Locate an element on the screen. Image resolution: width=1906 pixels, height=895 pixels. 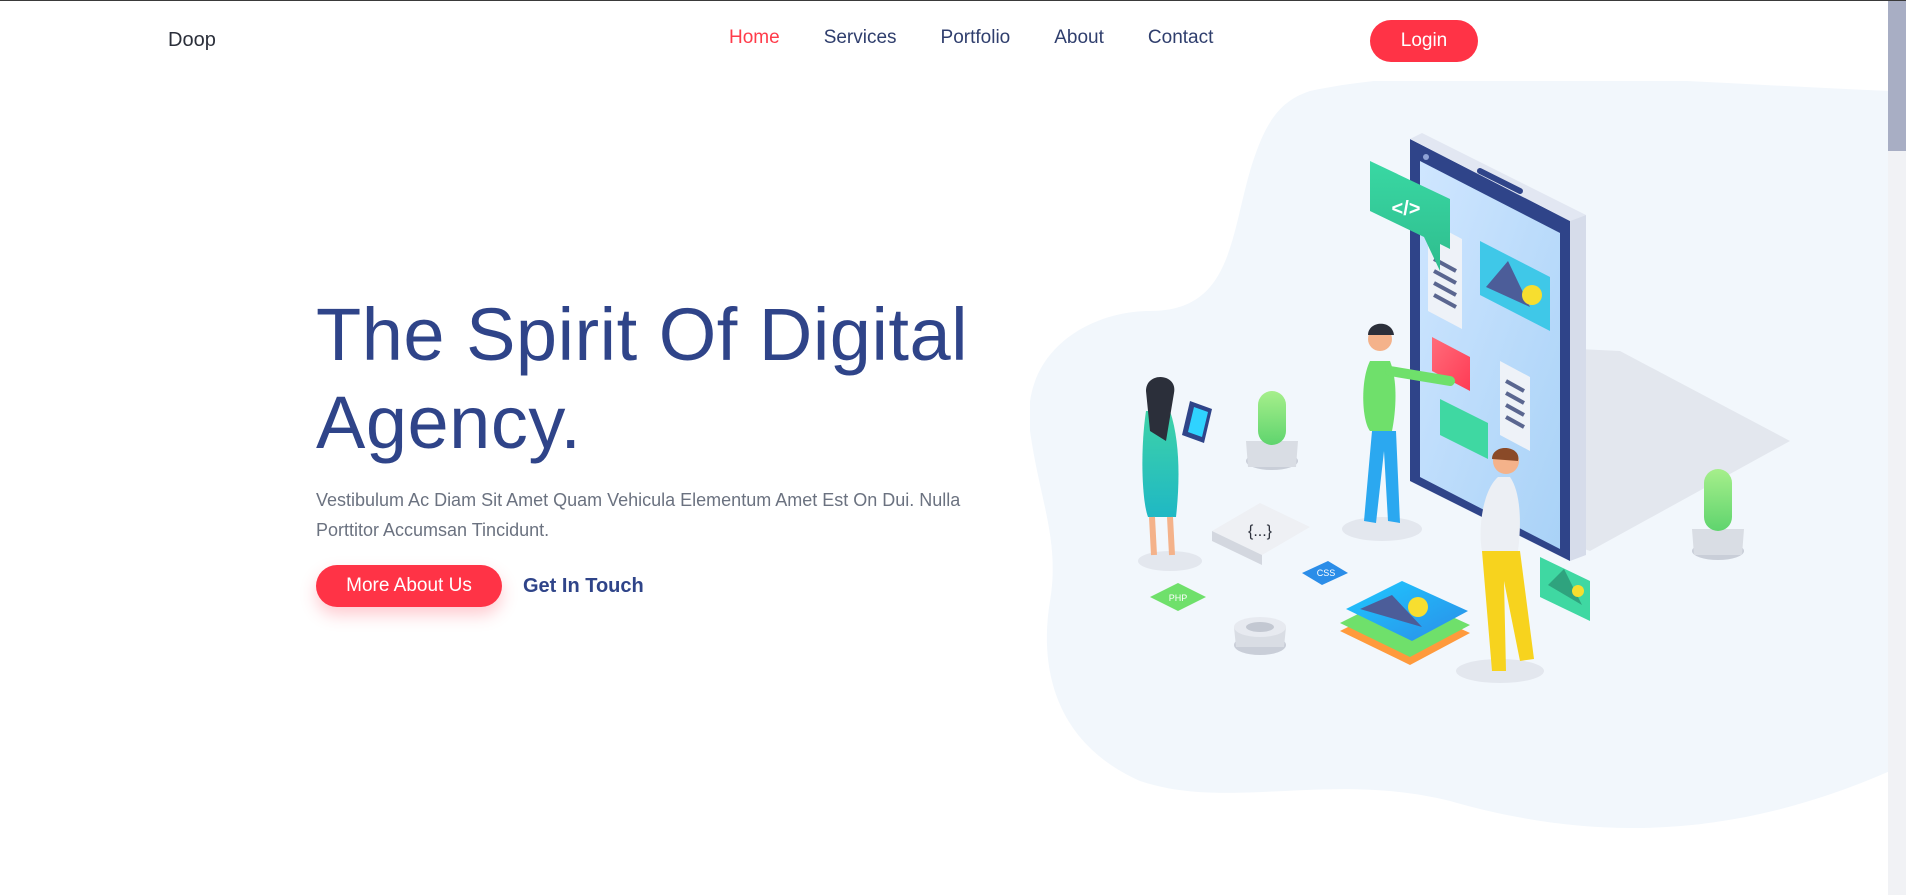
svg-text: CSS is located at coordinates (1326, 573).